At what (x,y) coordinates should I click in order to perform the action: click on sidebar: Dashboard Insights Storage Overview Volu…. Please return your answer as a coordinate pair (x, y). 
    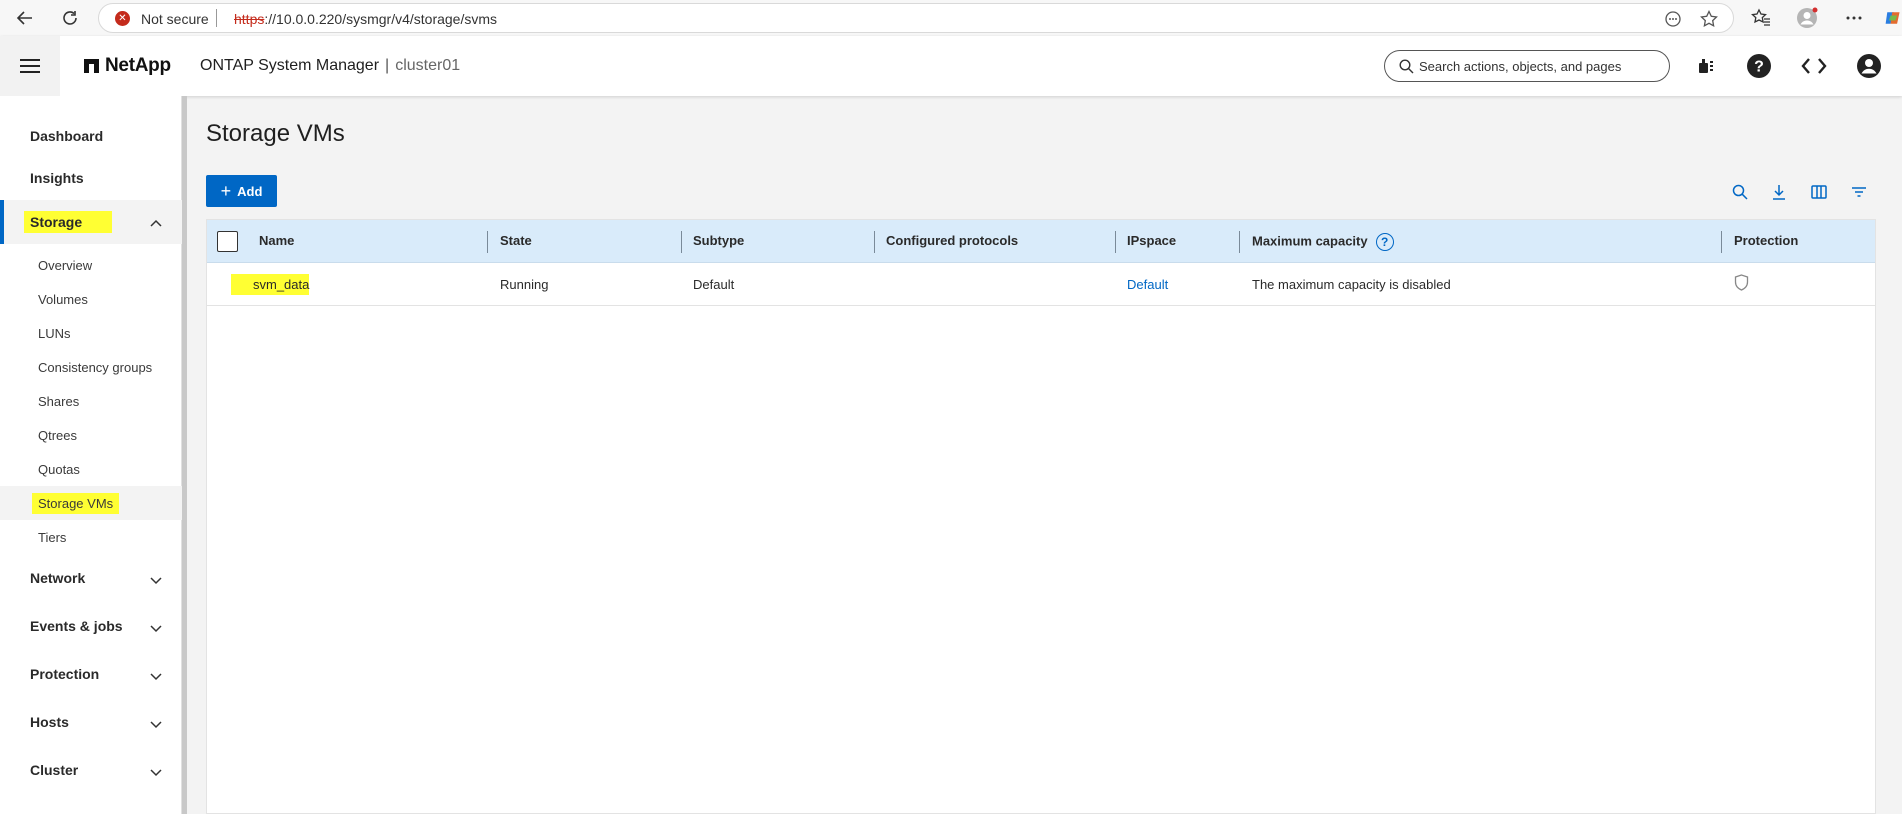
    Looking at the image, I should click on (91, 455).